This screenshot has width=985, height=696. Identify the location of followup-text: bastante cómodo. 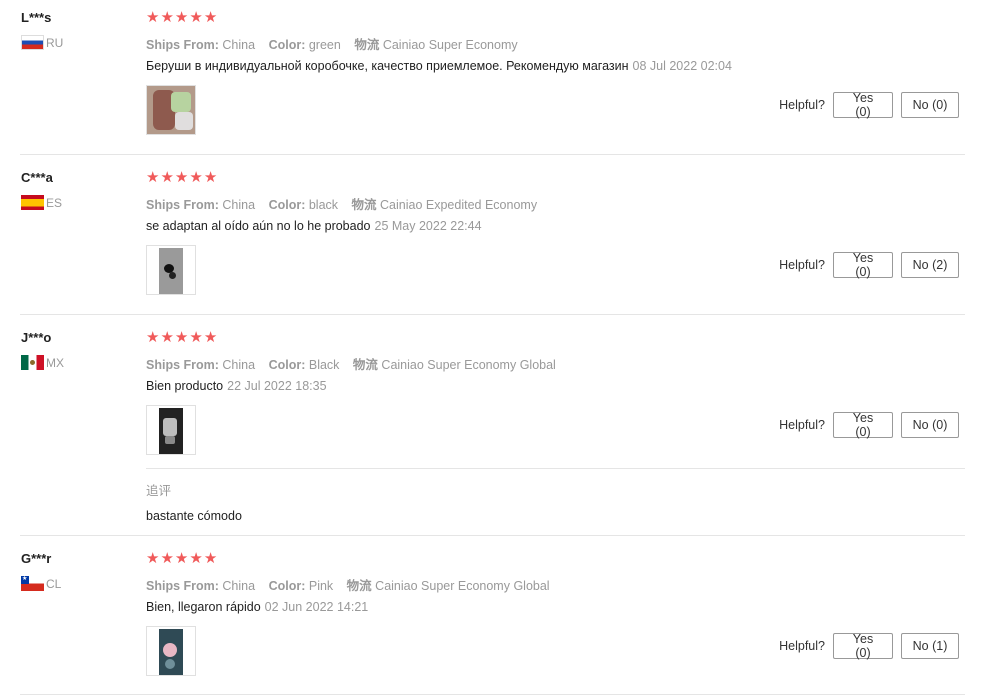
(194, 516).